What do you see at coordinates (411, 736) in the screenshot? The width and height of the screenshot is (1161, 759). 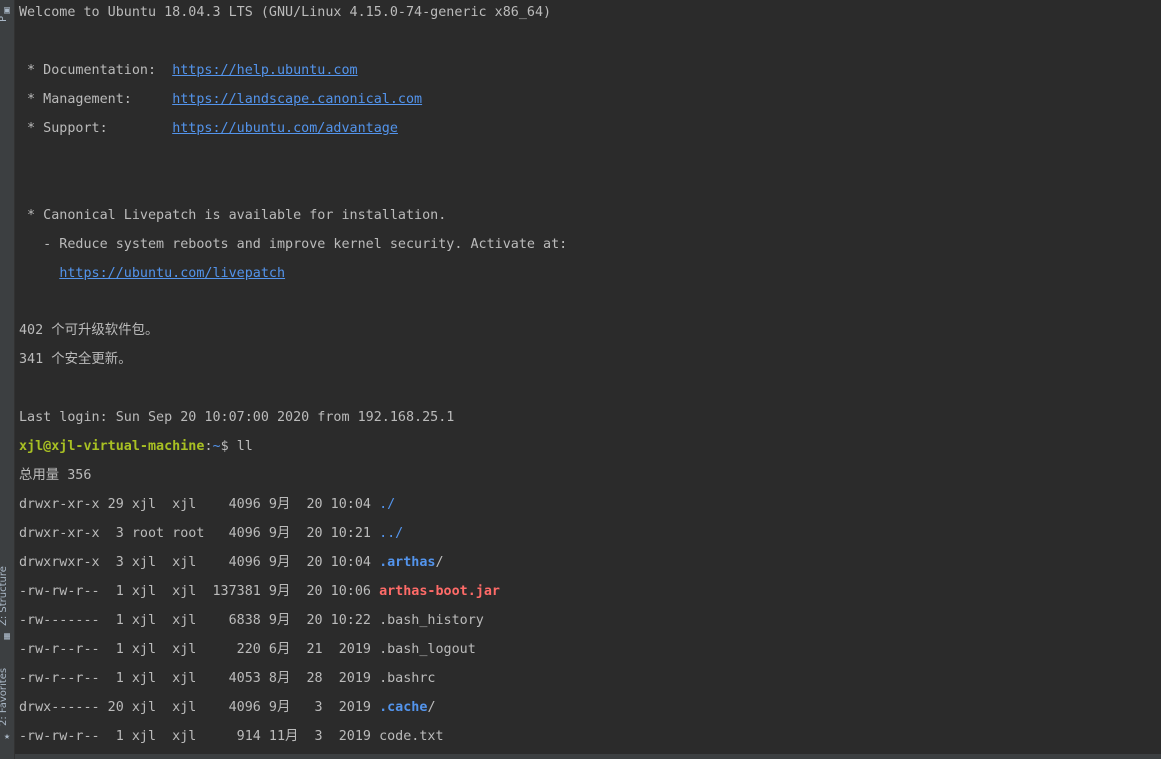 I see `listing-name: code.txt` at bounding box center [411, 736].